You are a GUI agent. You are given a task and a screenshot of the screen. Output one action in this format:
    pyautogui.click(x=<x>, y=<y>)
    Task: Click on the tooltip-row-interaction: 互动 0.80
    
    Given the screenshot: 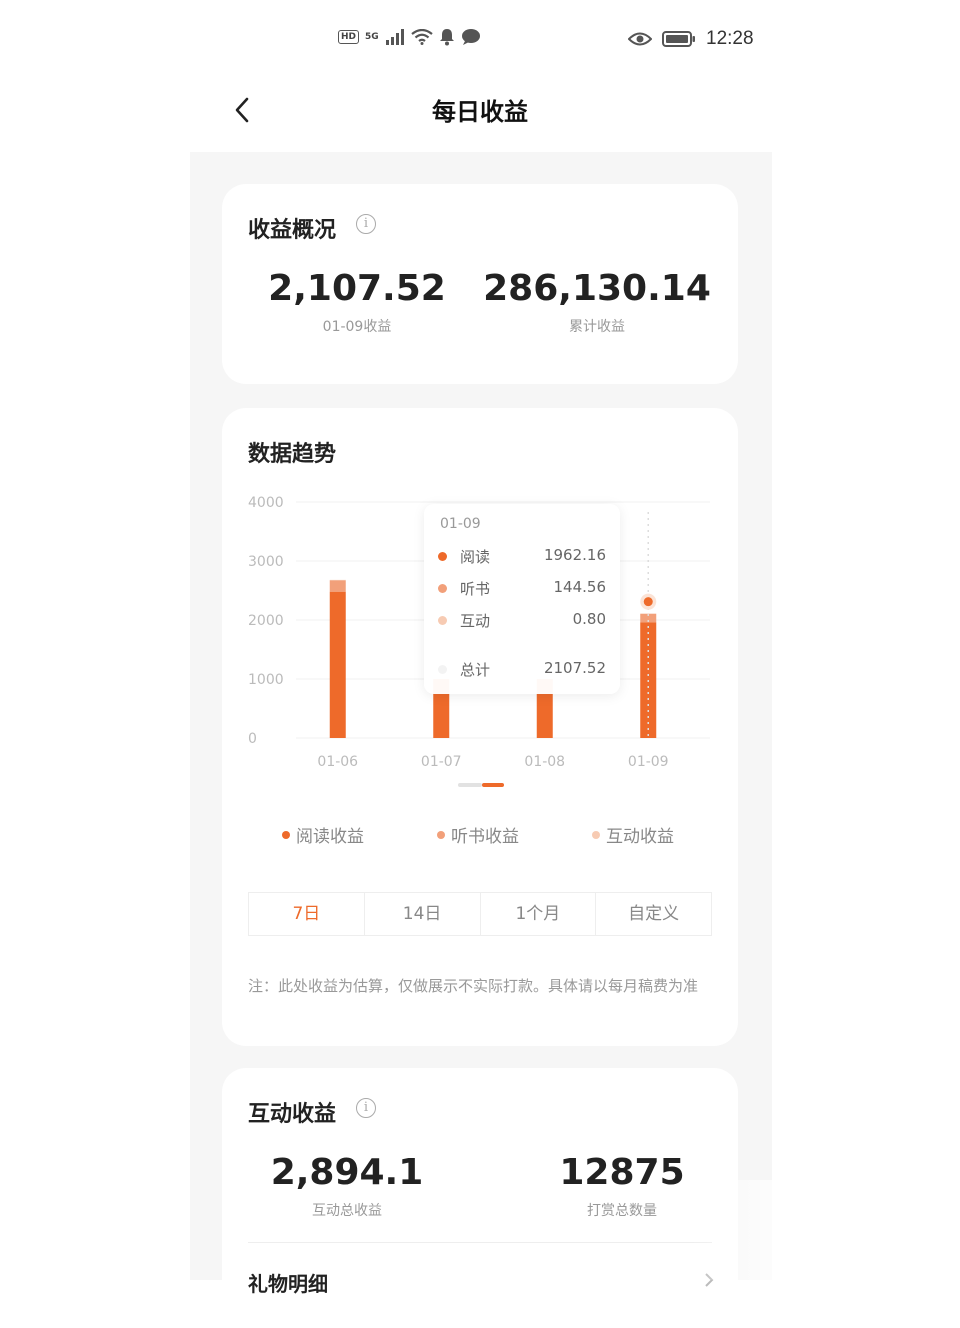 What is the action you would take?
    pyautogui.click(x=522, y=621)
    